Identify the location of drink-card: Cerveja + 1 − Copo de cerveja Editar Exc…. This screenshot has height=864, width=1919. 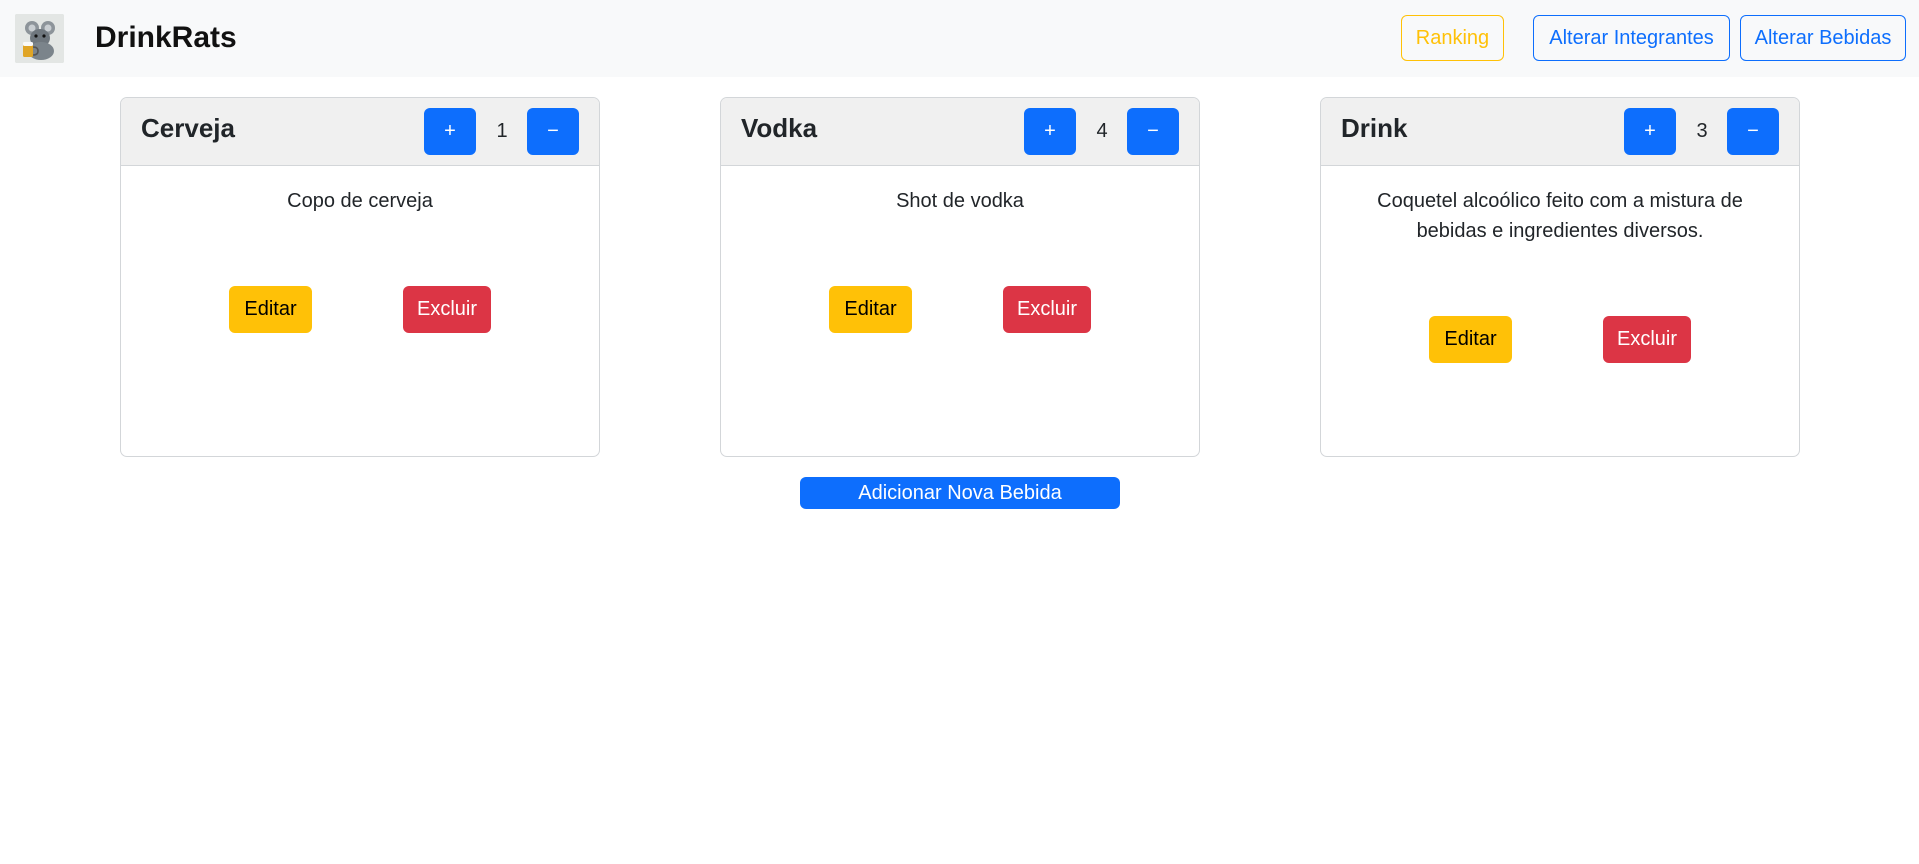
(360, 277).